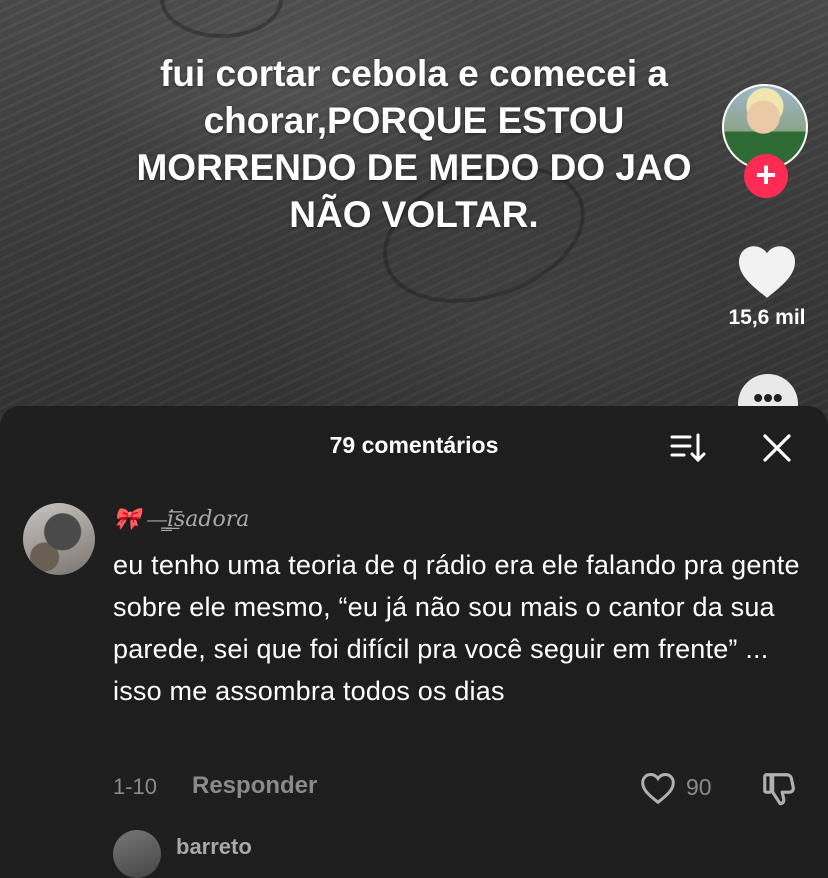 The image size is (828, 878). Describe the element at coordinates (181, 519) in the screenshot. I see `comment-username: 🎀 —̳͟͞͞isadora` at that location.